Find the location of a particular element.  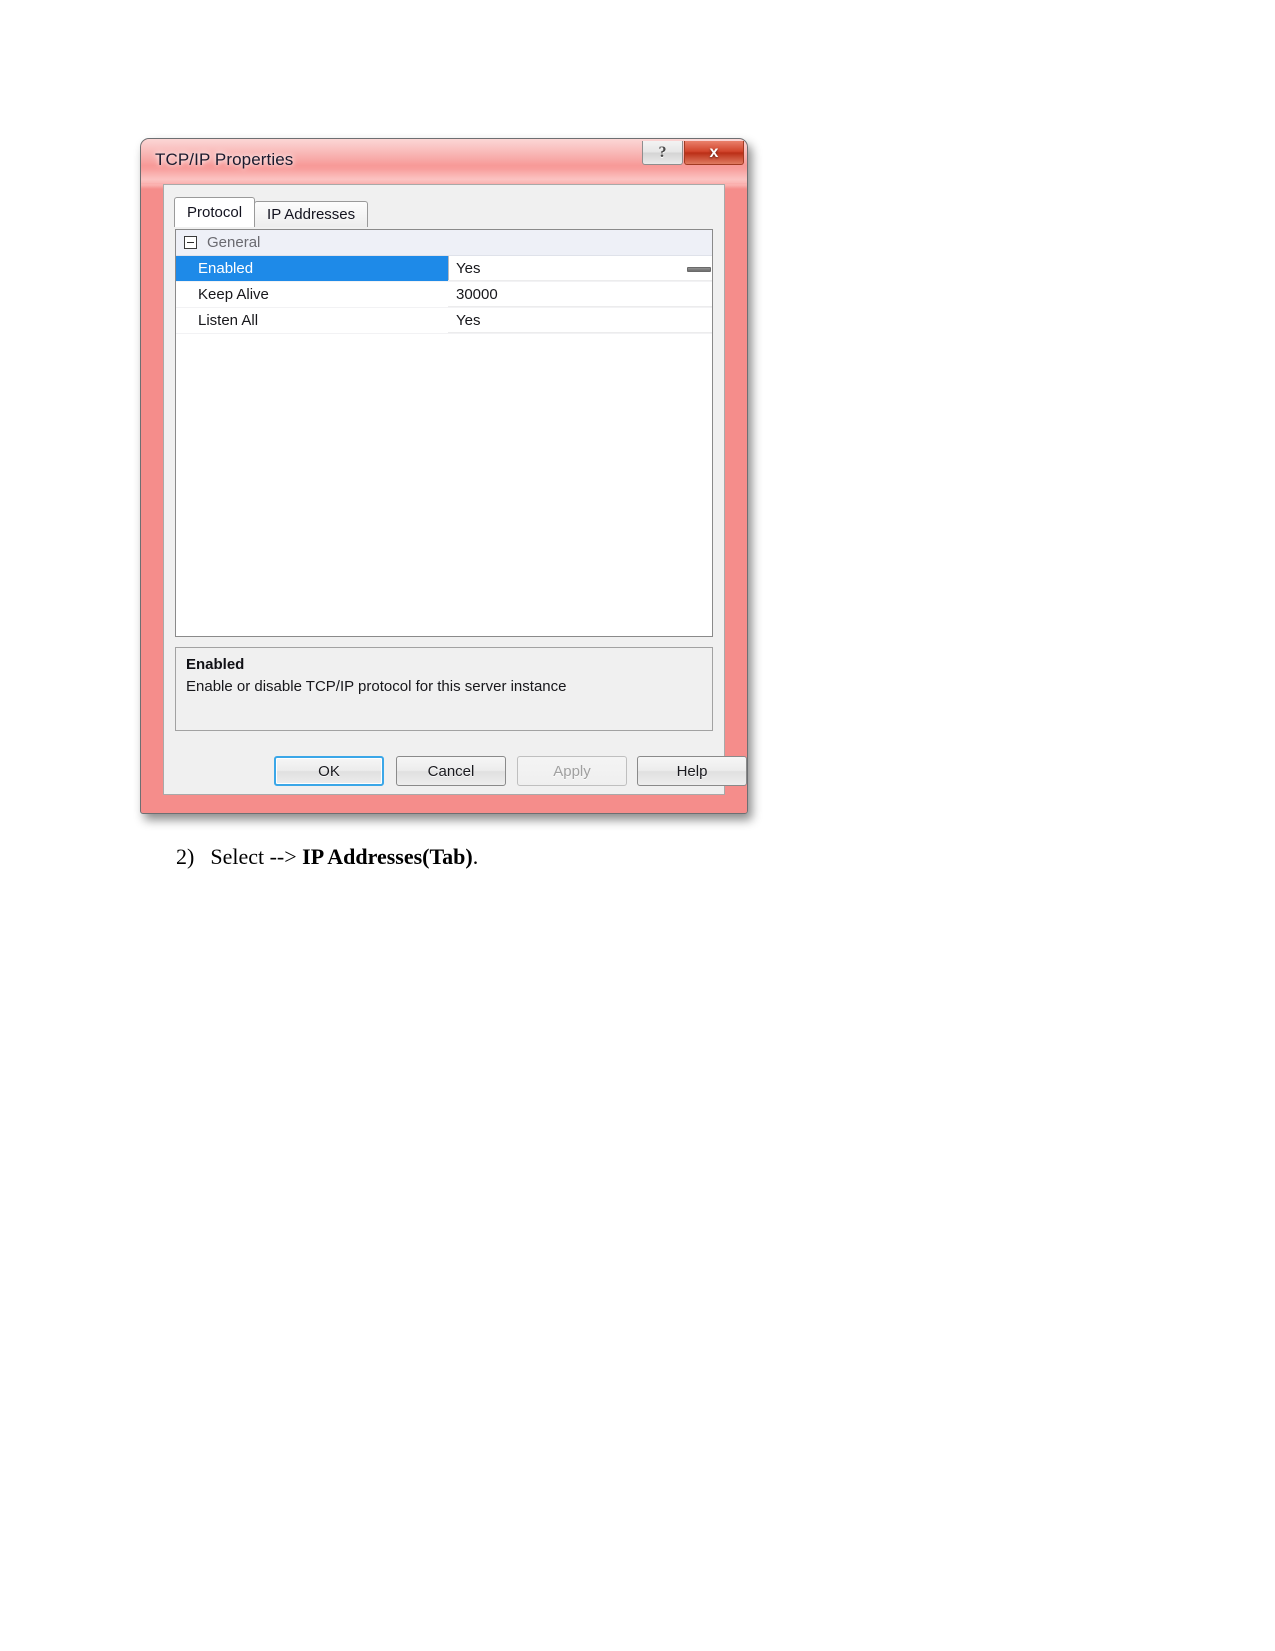

property-group-general: General is located at coordinates (444, 243).